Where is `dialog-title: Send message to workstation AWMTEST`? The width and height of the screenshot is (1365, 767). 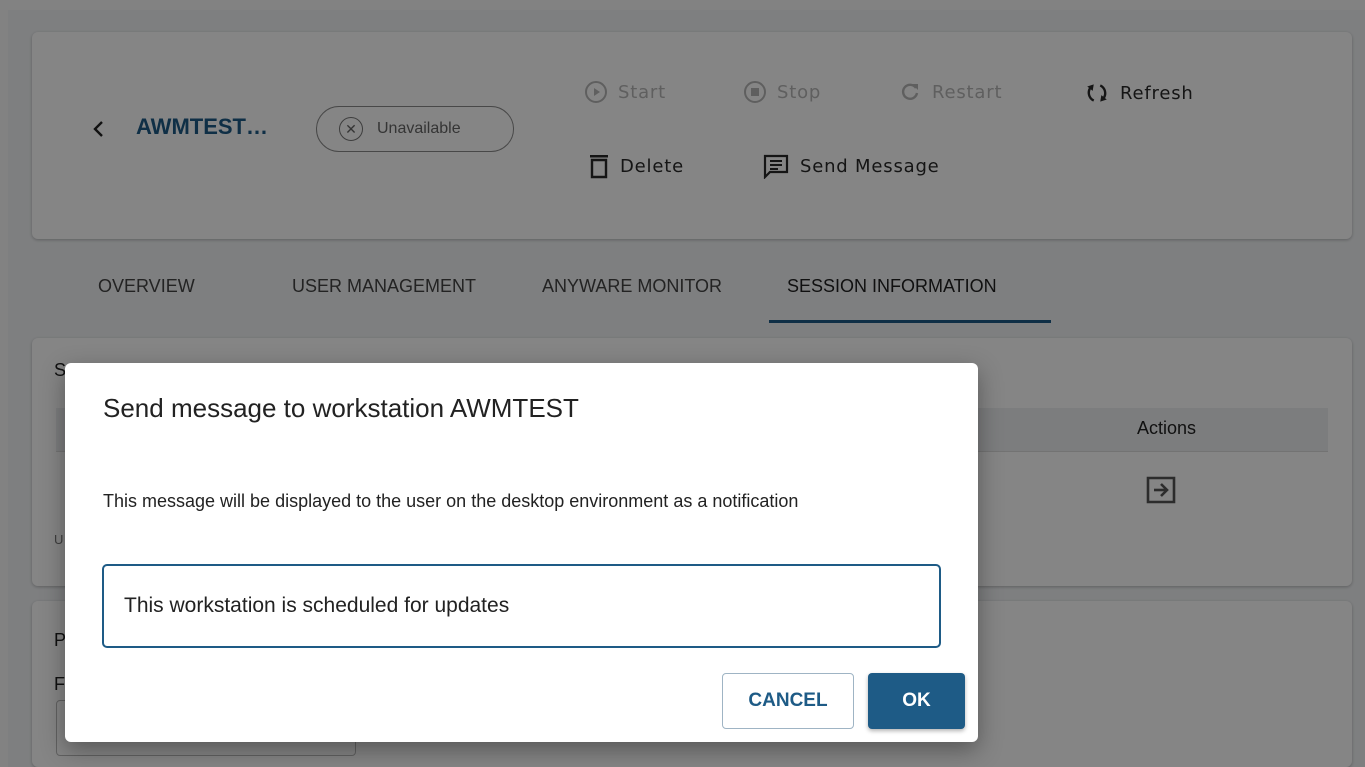
dialog-title: Send message to workstation AWMTEST is located at coordinates (341, 408).